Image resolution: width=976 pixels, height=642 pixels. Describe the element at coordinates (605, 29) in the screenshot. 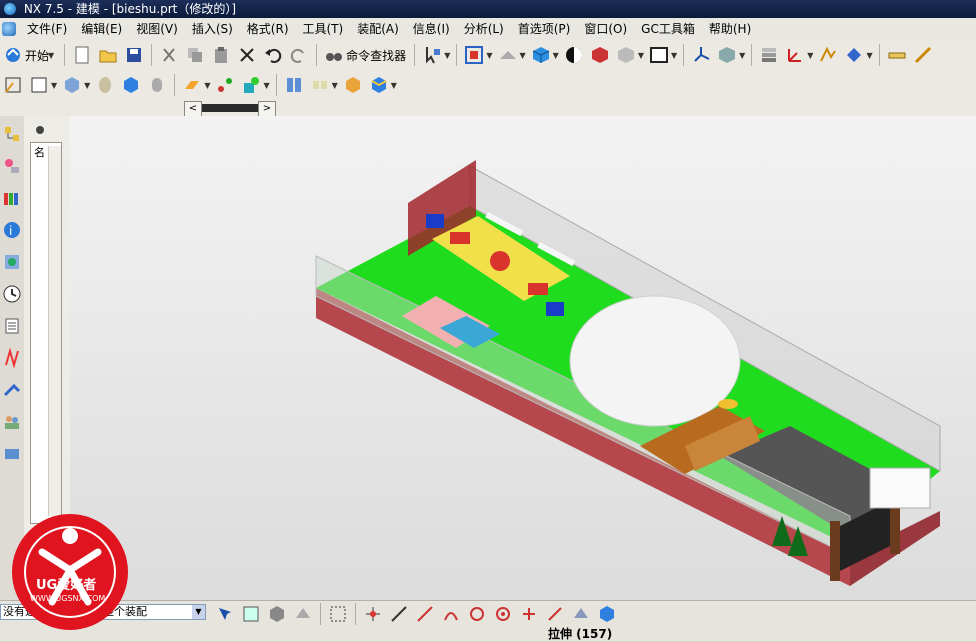

I see `menu-window: 窗口(O)` at that location.